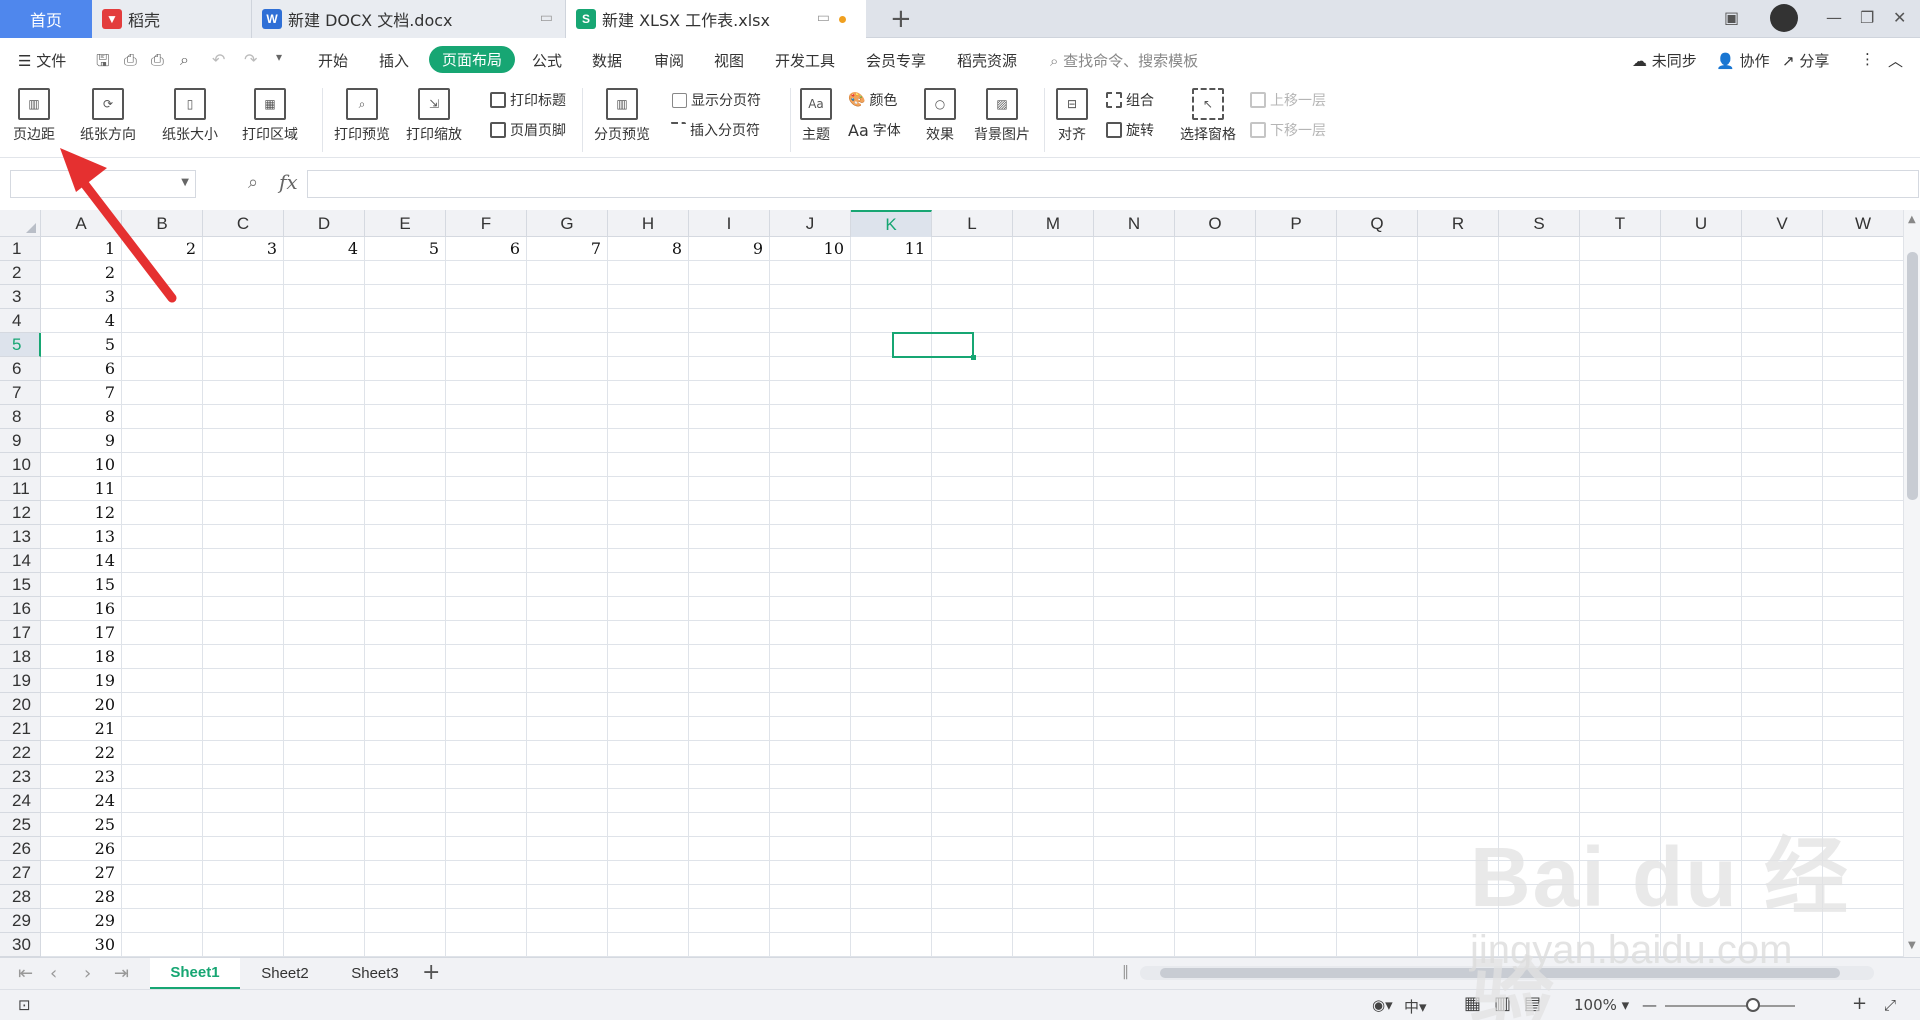 This screenshot has height=1020, width=1920. What do you see at coordinates (20, 777) in the screenshot?
I see `row-header-23: 23` at bounding box center [20, 777].